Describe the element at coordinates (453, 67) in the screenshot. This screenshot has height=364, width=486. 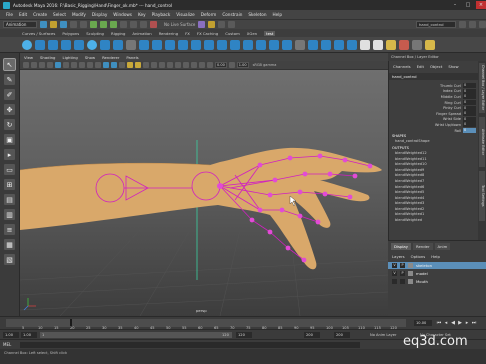
I see `cb-menu-show: Show` at that location.